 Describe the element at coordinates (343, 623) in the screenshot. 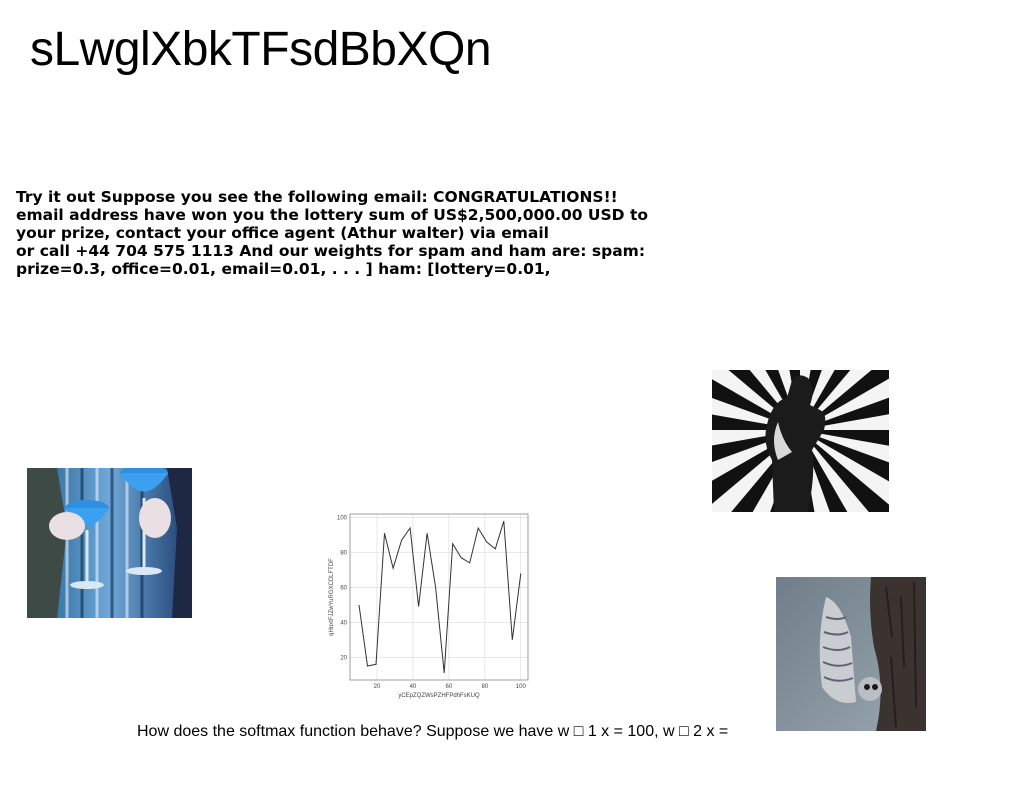

I see `y-tick-label: 40` at that location.